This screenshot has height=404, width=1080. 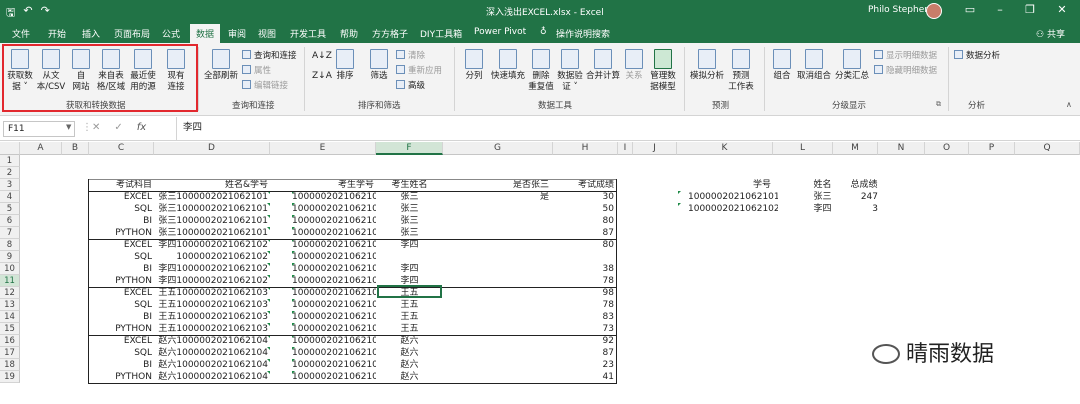 What do you see at coordinates (211, 257) in the screenshot?
I see `cell-name-id: 1000002021062102` at bounding box center [211, 257].